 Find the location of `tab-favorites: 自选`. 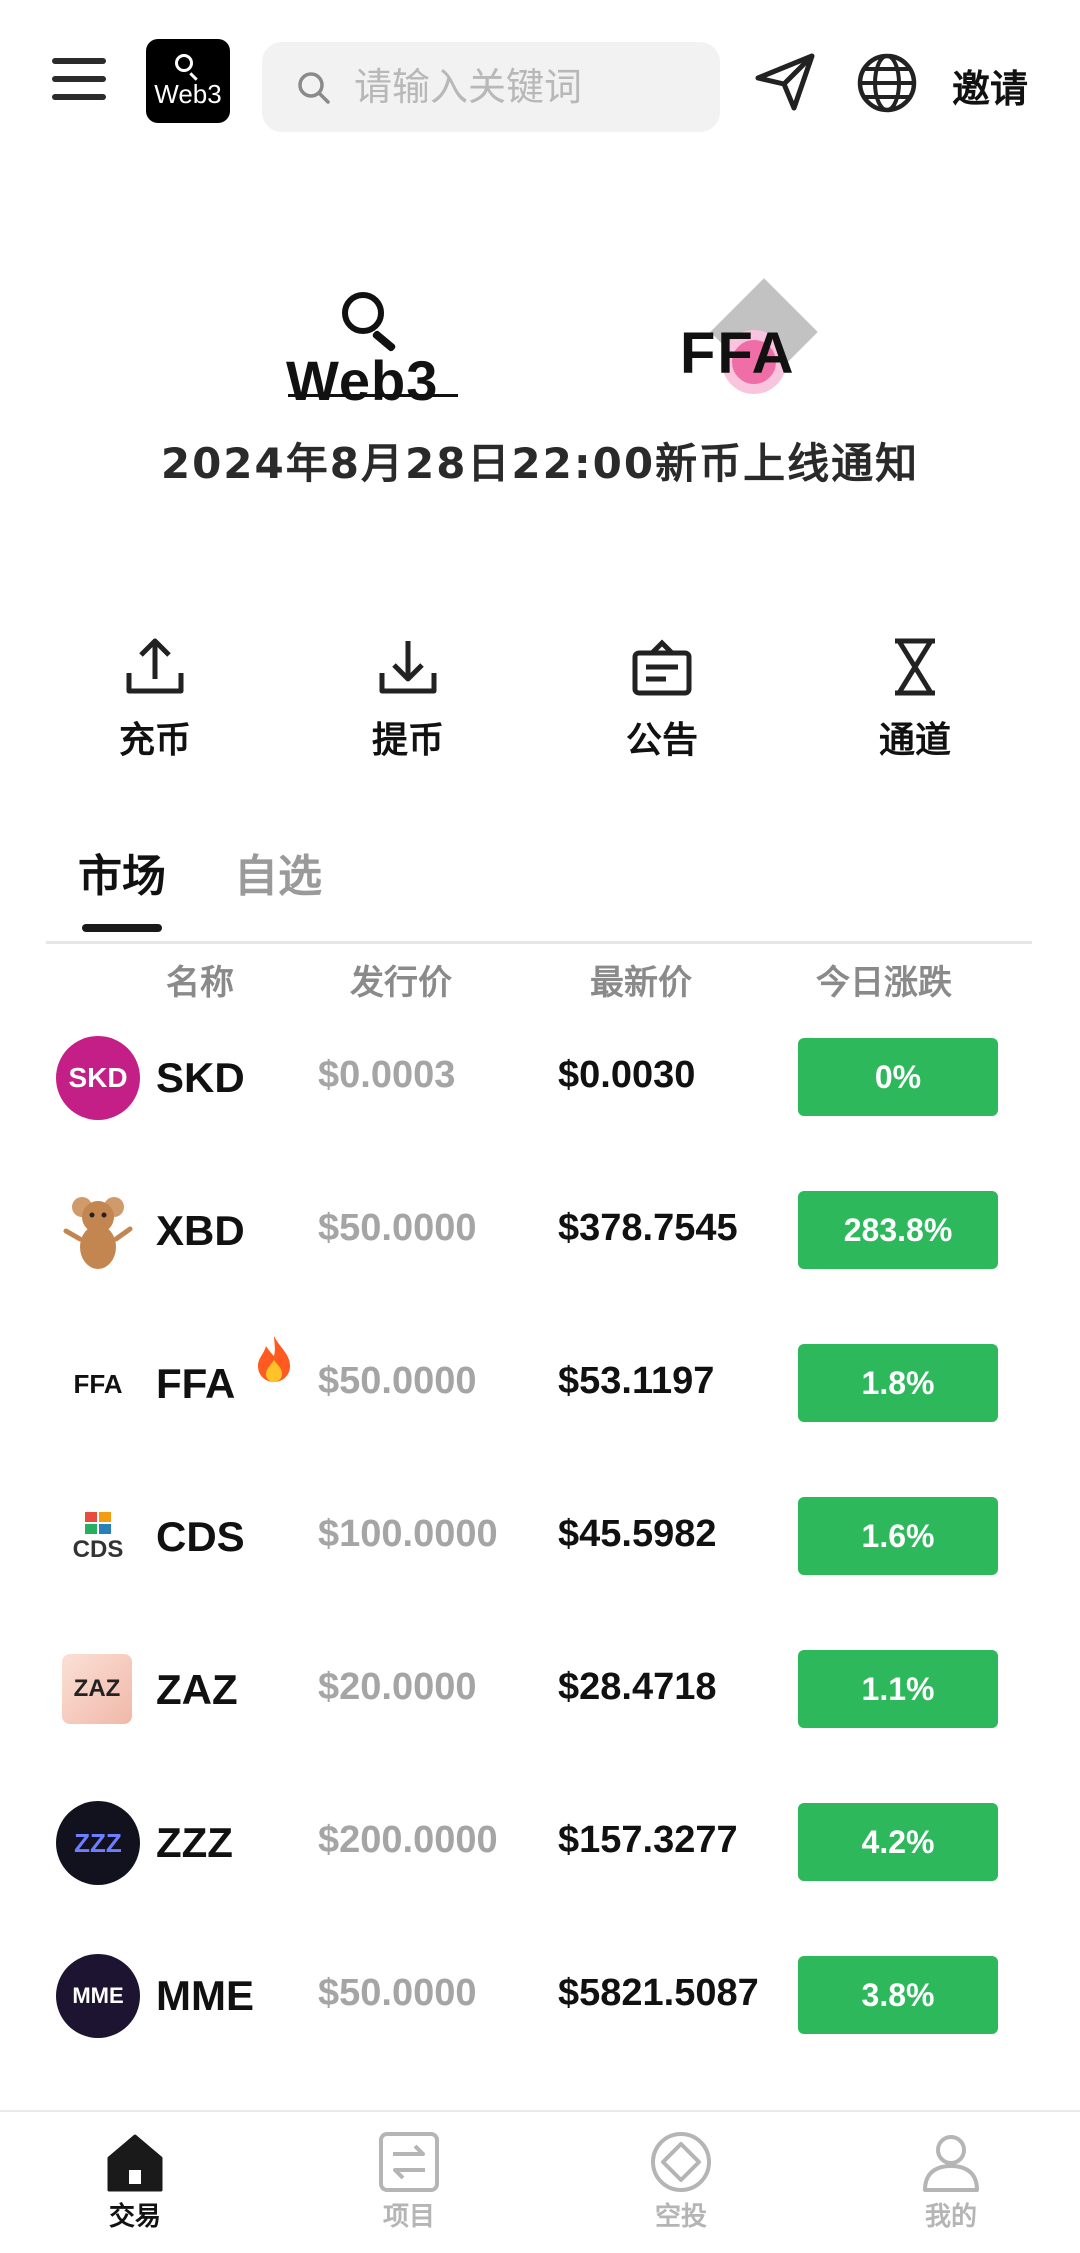

tab-favorites: 自选 is located at coordinates (278, 872).